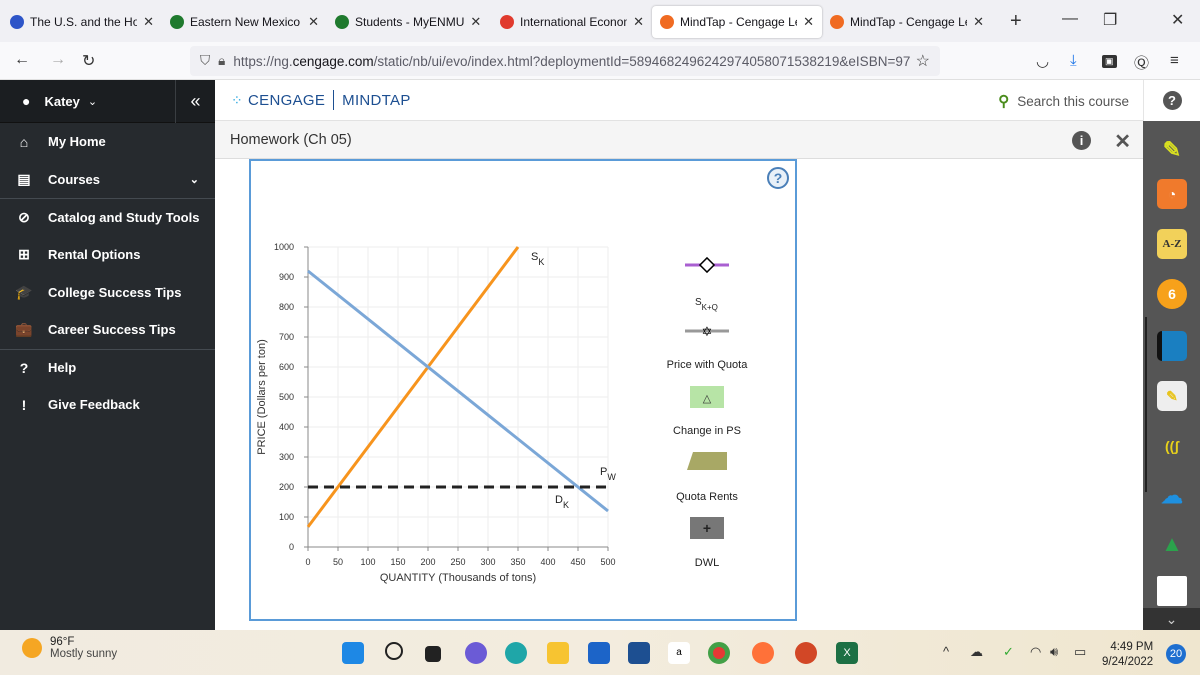  What do you see at coordinates (409, 22) in the screenshot?
I see `browser-tab: Students - MyENMU ✕` at bounding box center [409, 22].